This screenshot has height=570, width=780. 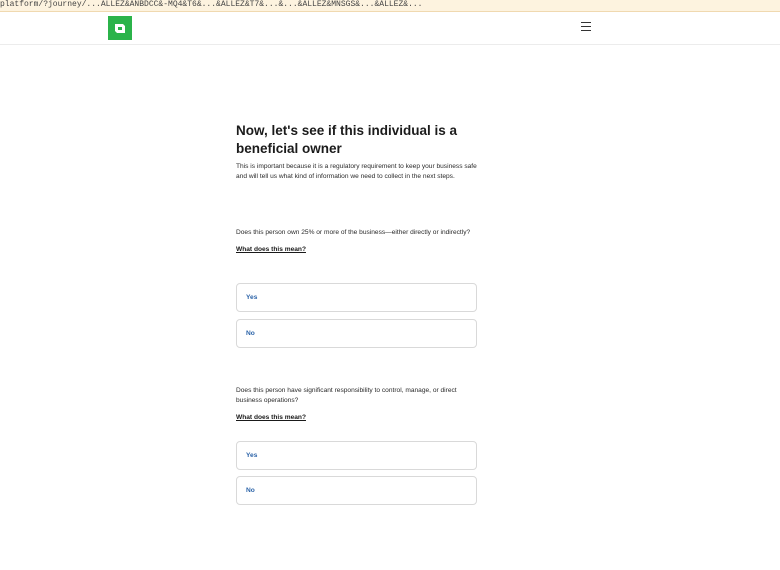 I want to click on brand-logo, so click(x=120, y=28).